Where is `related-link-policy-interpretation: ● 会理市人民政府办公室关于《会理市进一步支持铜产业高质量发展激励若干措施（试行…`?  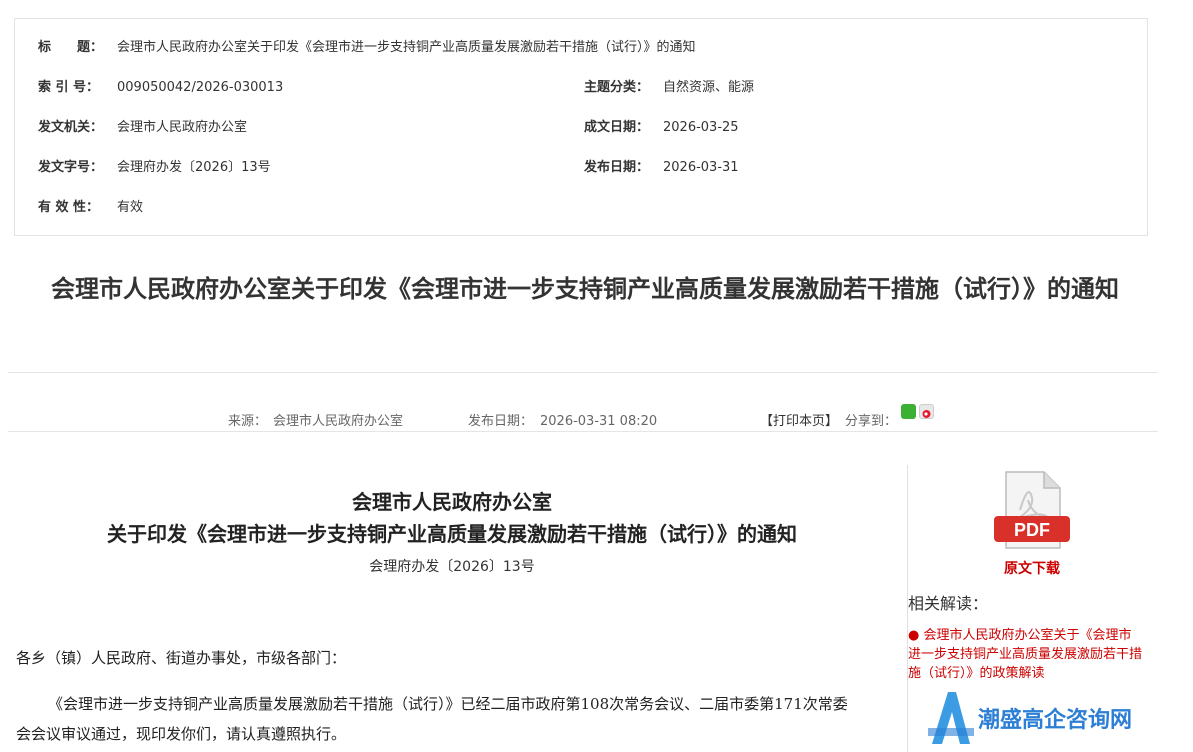 related-link-policy-interpretation: ● 会理市人民政府办公室关于《会理市进一步支持铜产业高质量发展激励若干措施（试行… is located at coordinates (1025, 654).